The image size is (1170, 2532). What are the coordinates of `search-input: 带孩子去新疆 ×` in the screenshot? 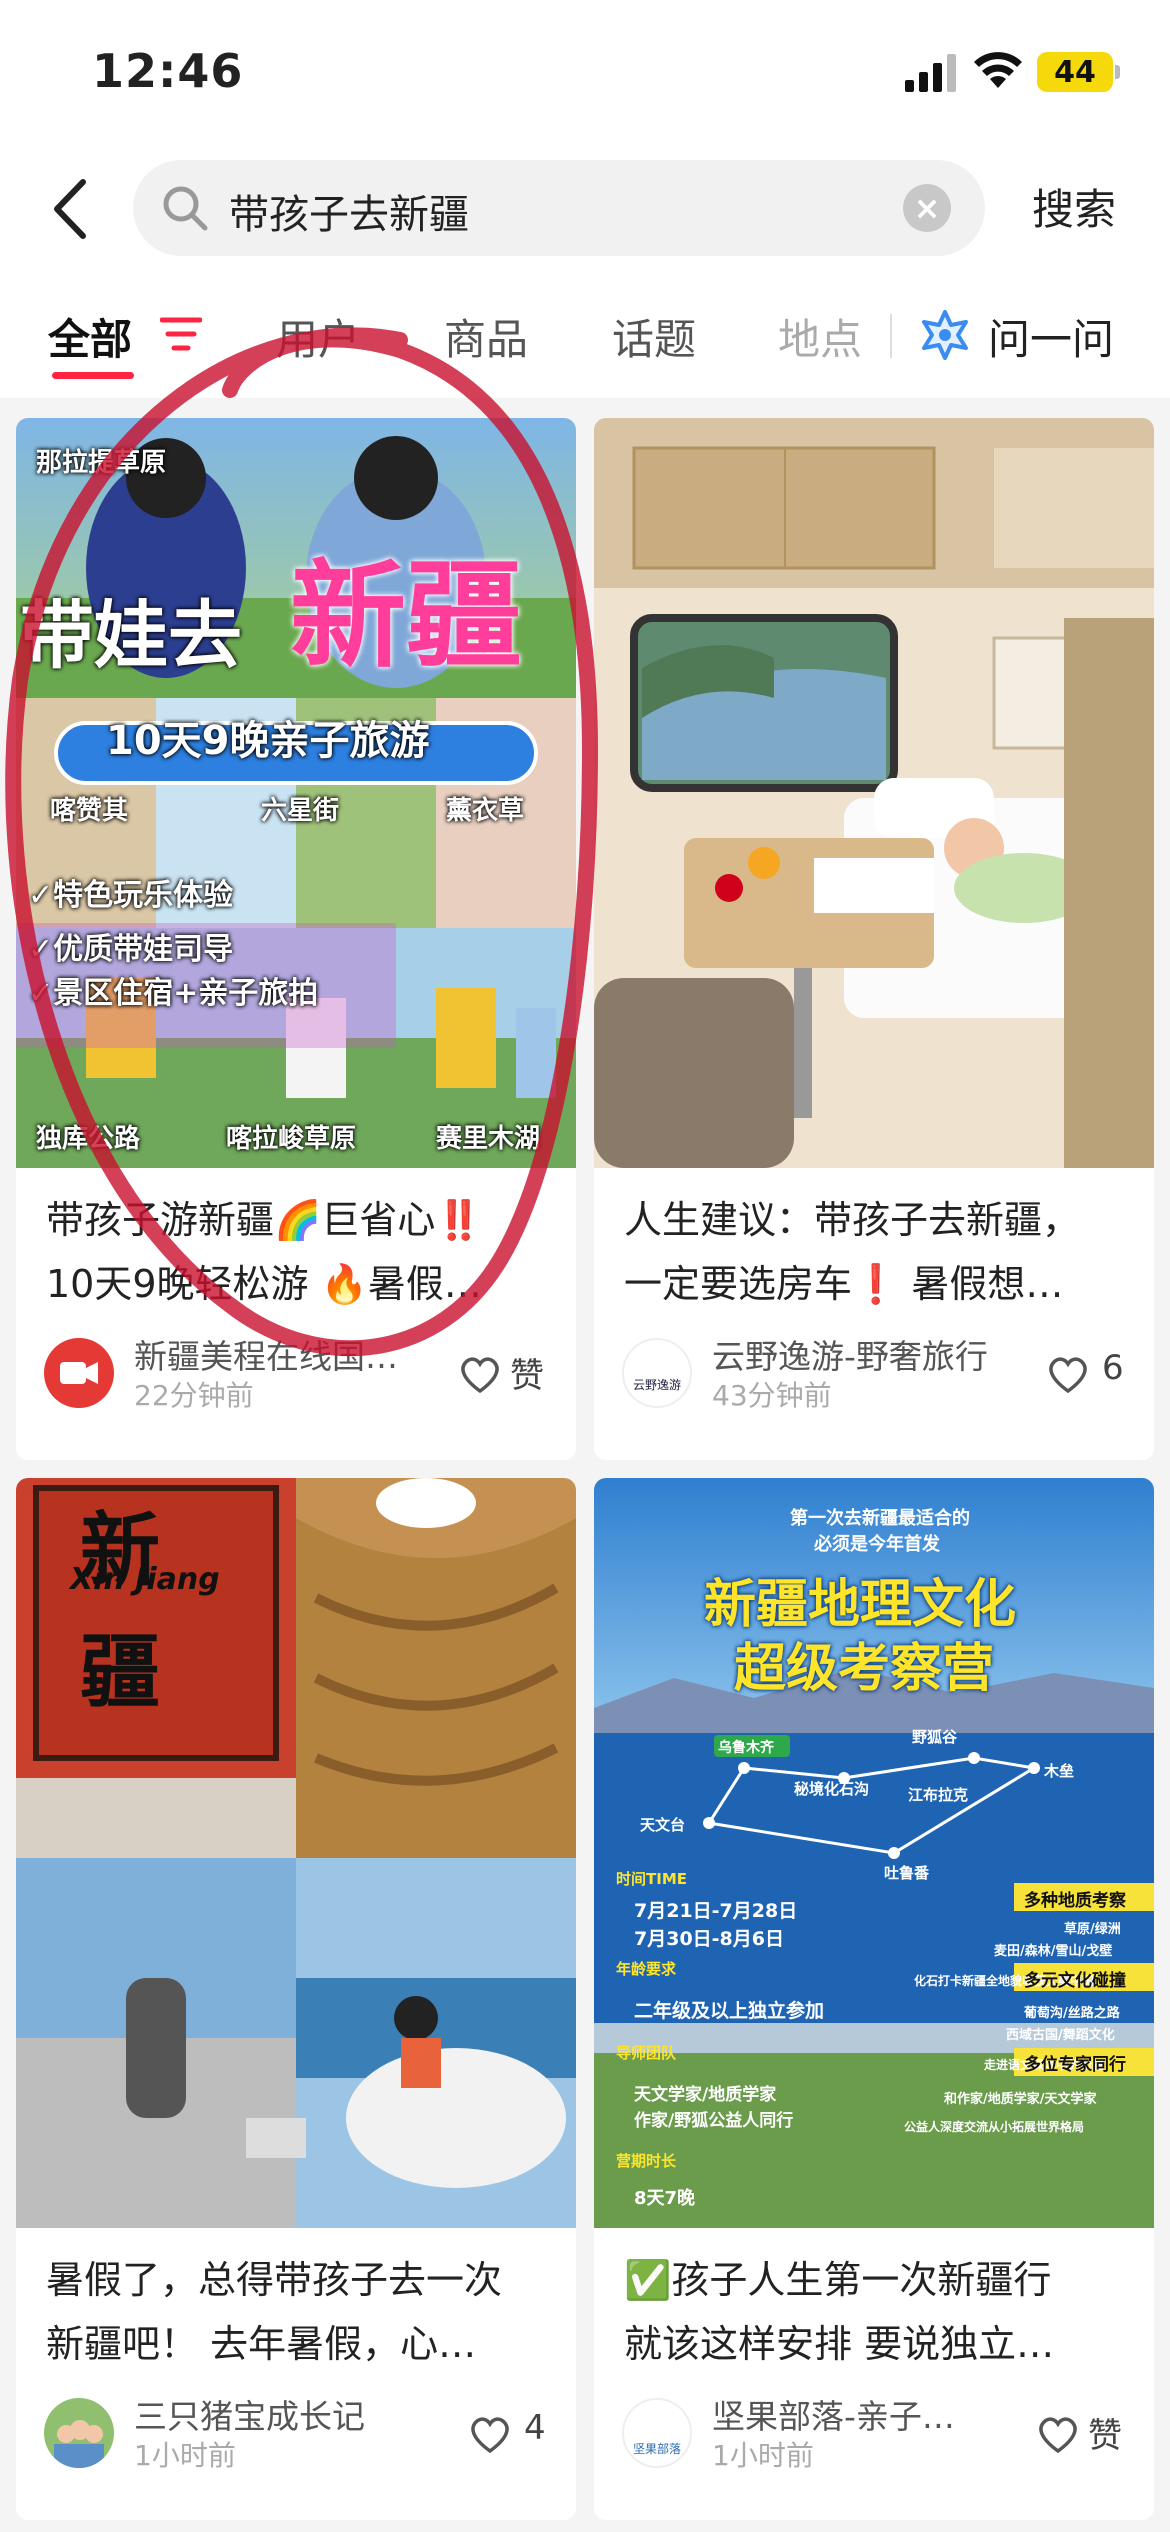 It's located at (559, 208).